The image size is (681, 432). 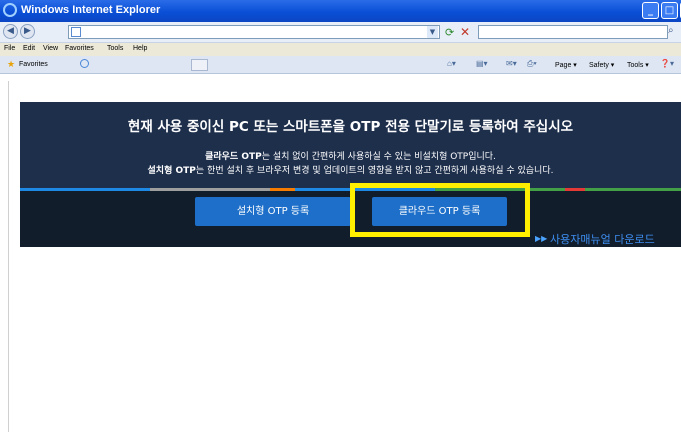 I want to click on menu-favorites: Favorites, so click(x=79, y=48).